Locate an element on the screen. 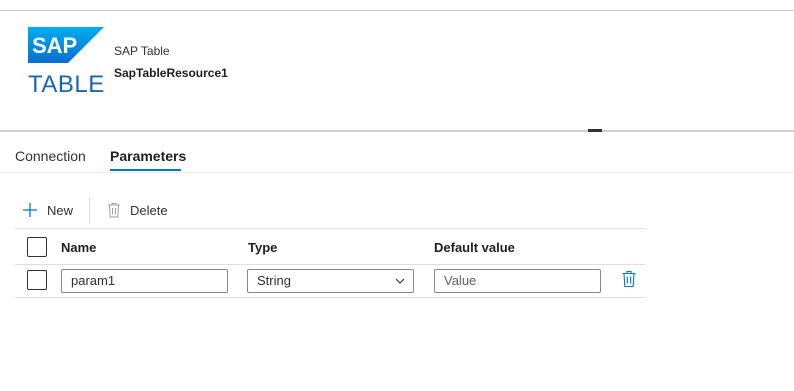  new-button-label: New is located at coordinates (60, 210).